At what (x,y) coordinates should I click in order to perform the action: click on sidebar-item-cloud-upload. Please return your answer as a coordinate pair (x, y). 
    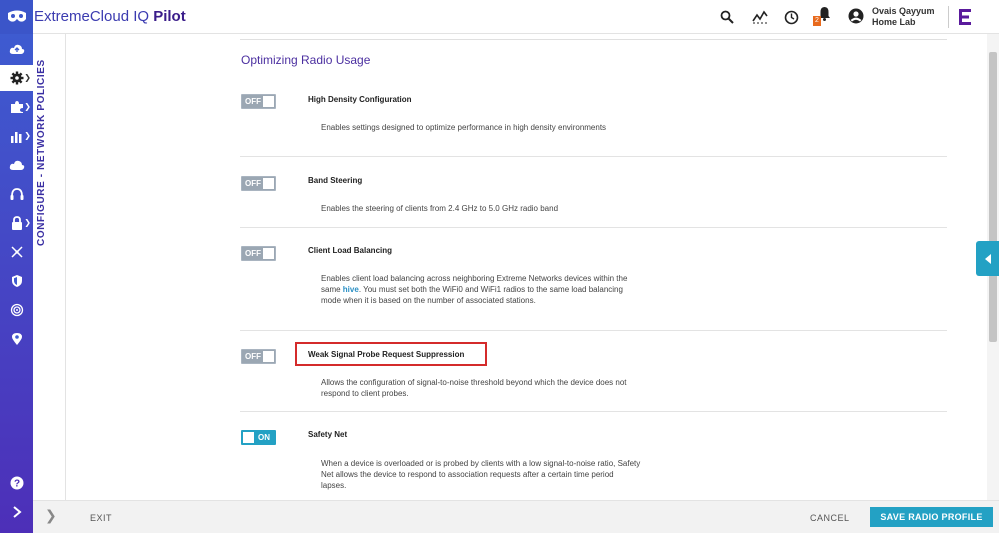
    Looking at the image, I should click on (16, 49).